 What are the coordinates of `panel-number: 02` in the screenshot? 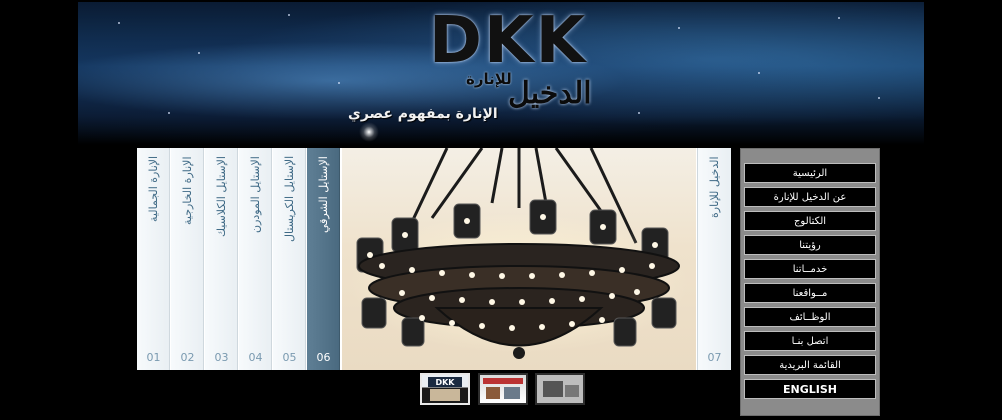 It's located at (187, 357).